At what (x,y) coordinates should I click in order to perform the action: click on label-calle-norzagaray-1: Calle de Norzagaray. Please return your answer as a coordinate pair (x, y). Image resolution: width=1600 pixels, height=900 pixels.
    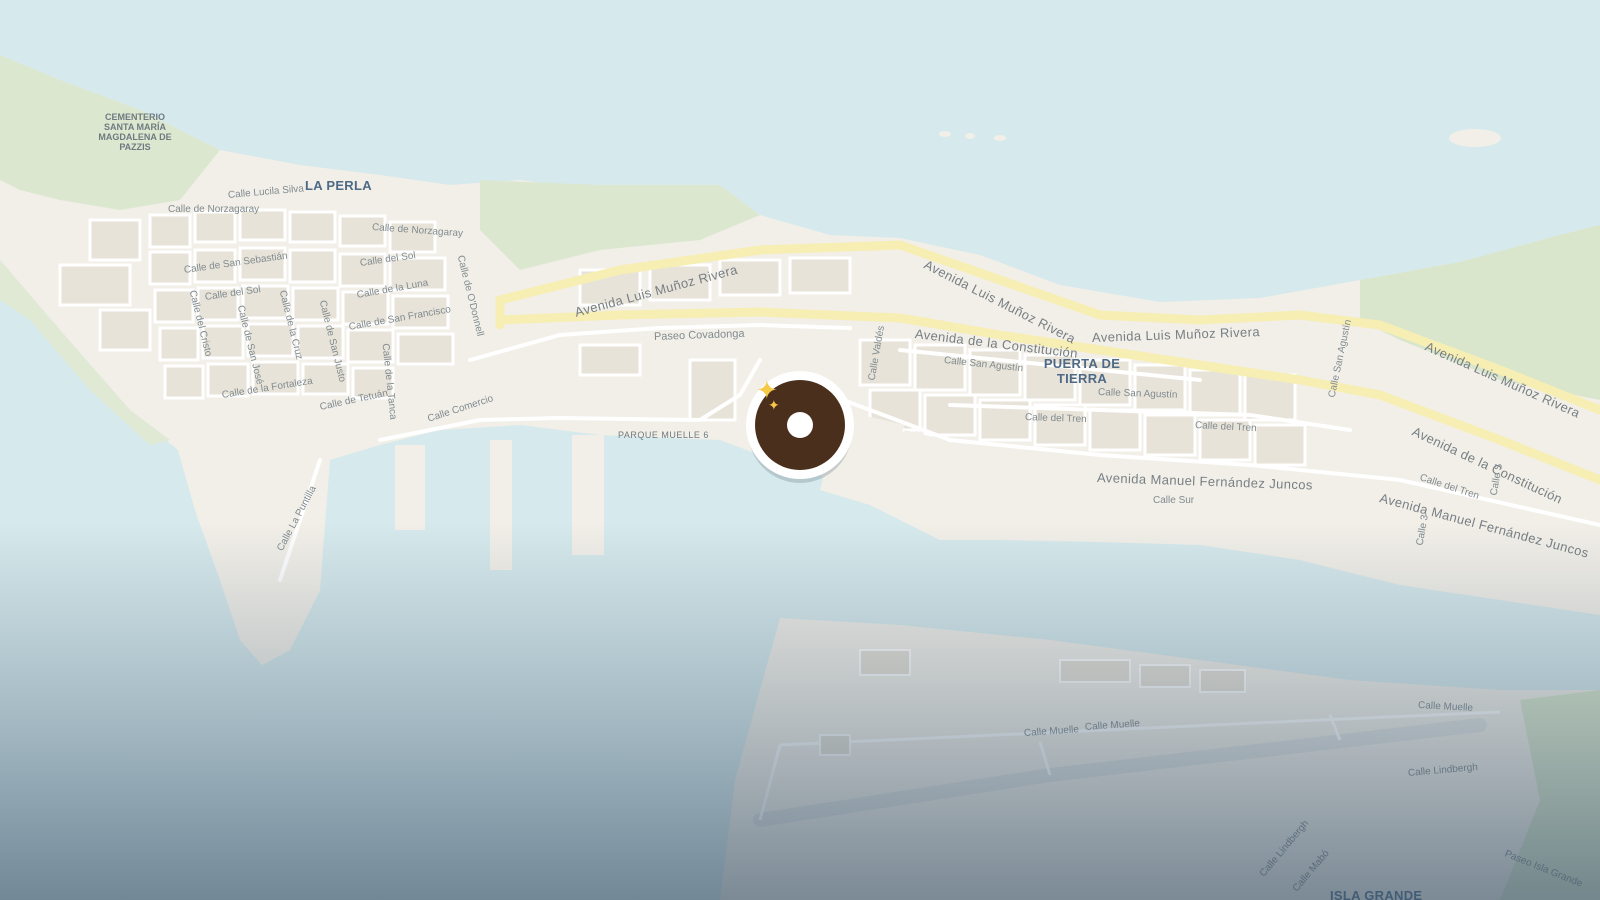
    Looking at the image, I should click on (214, 209).